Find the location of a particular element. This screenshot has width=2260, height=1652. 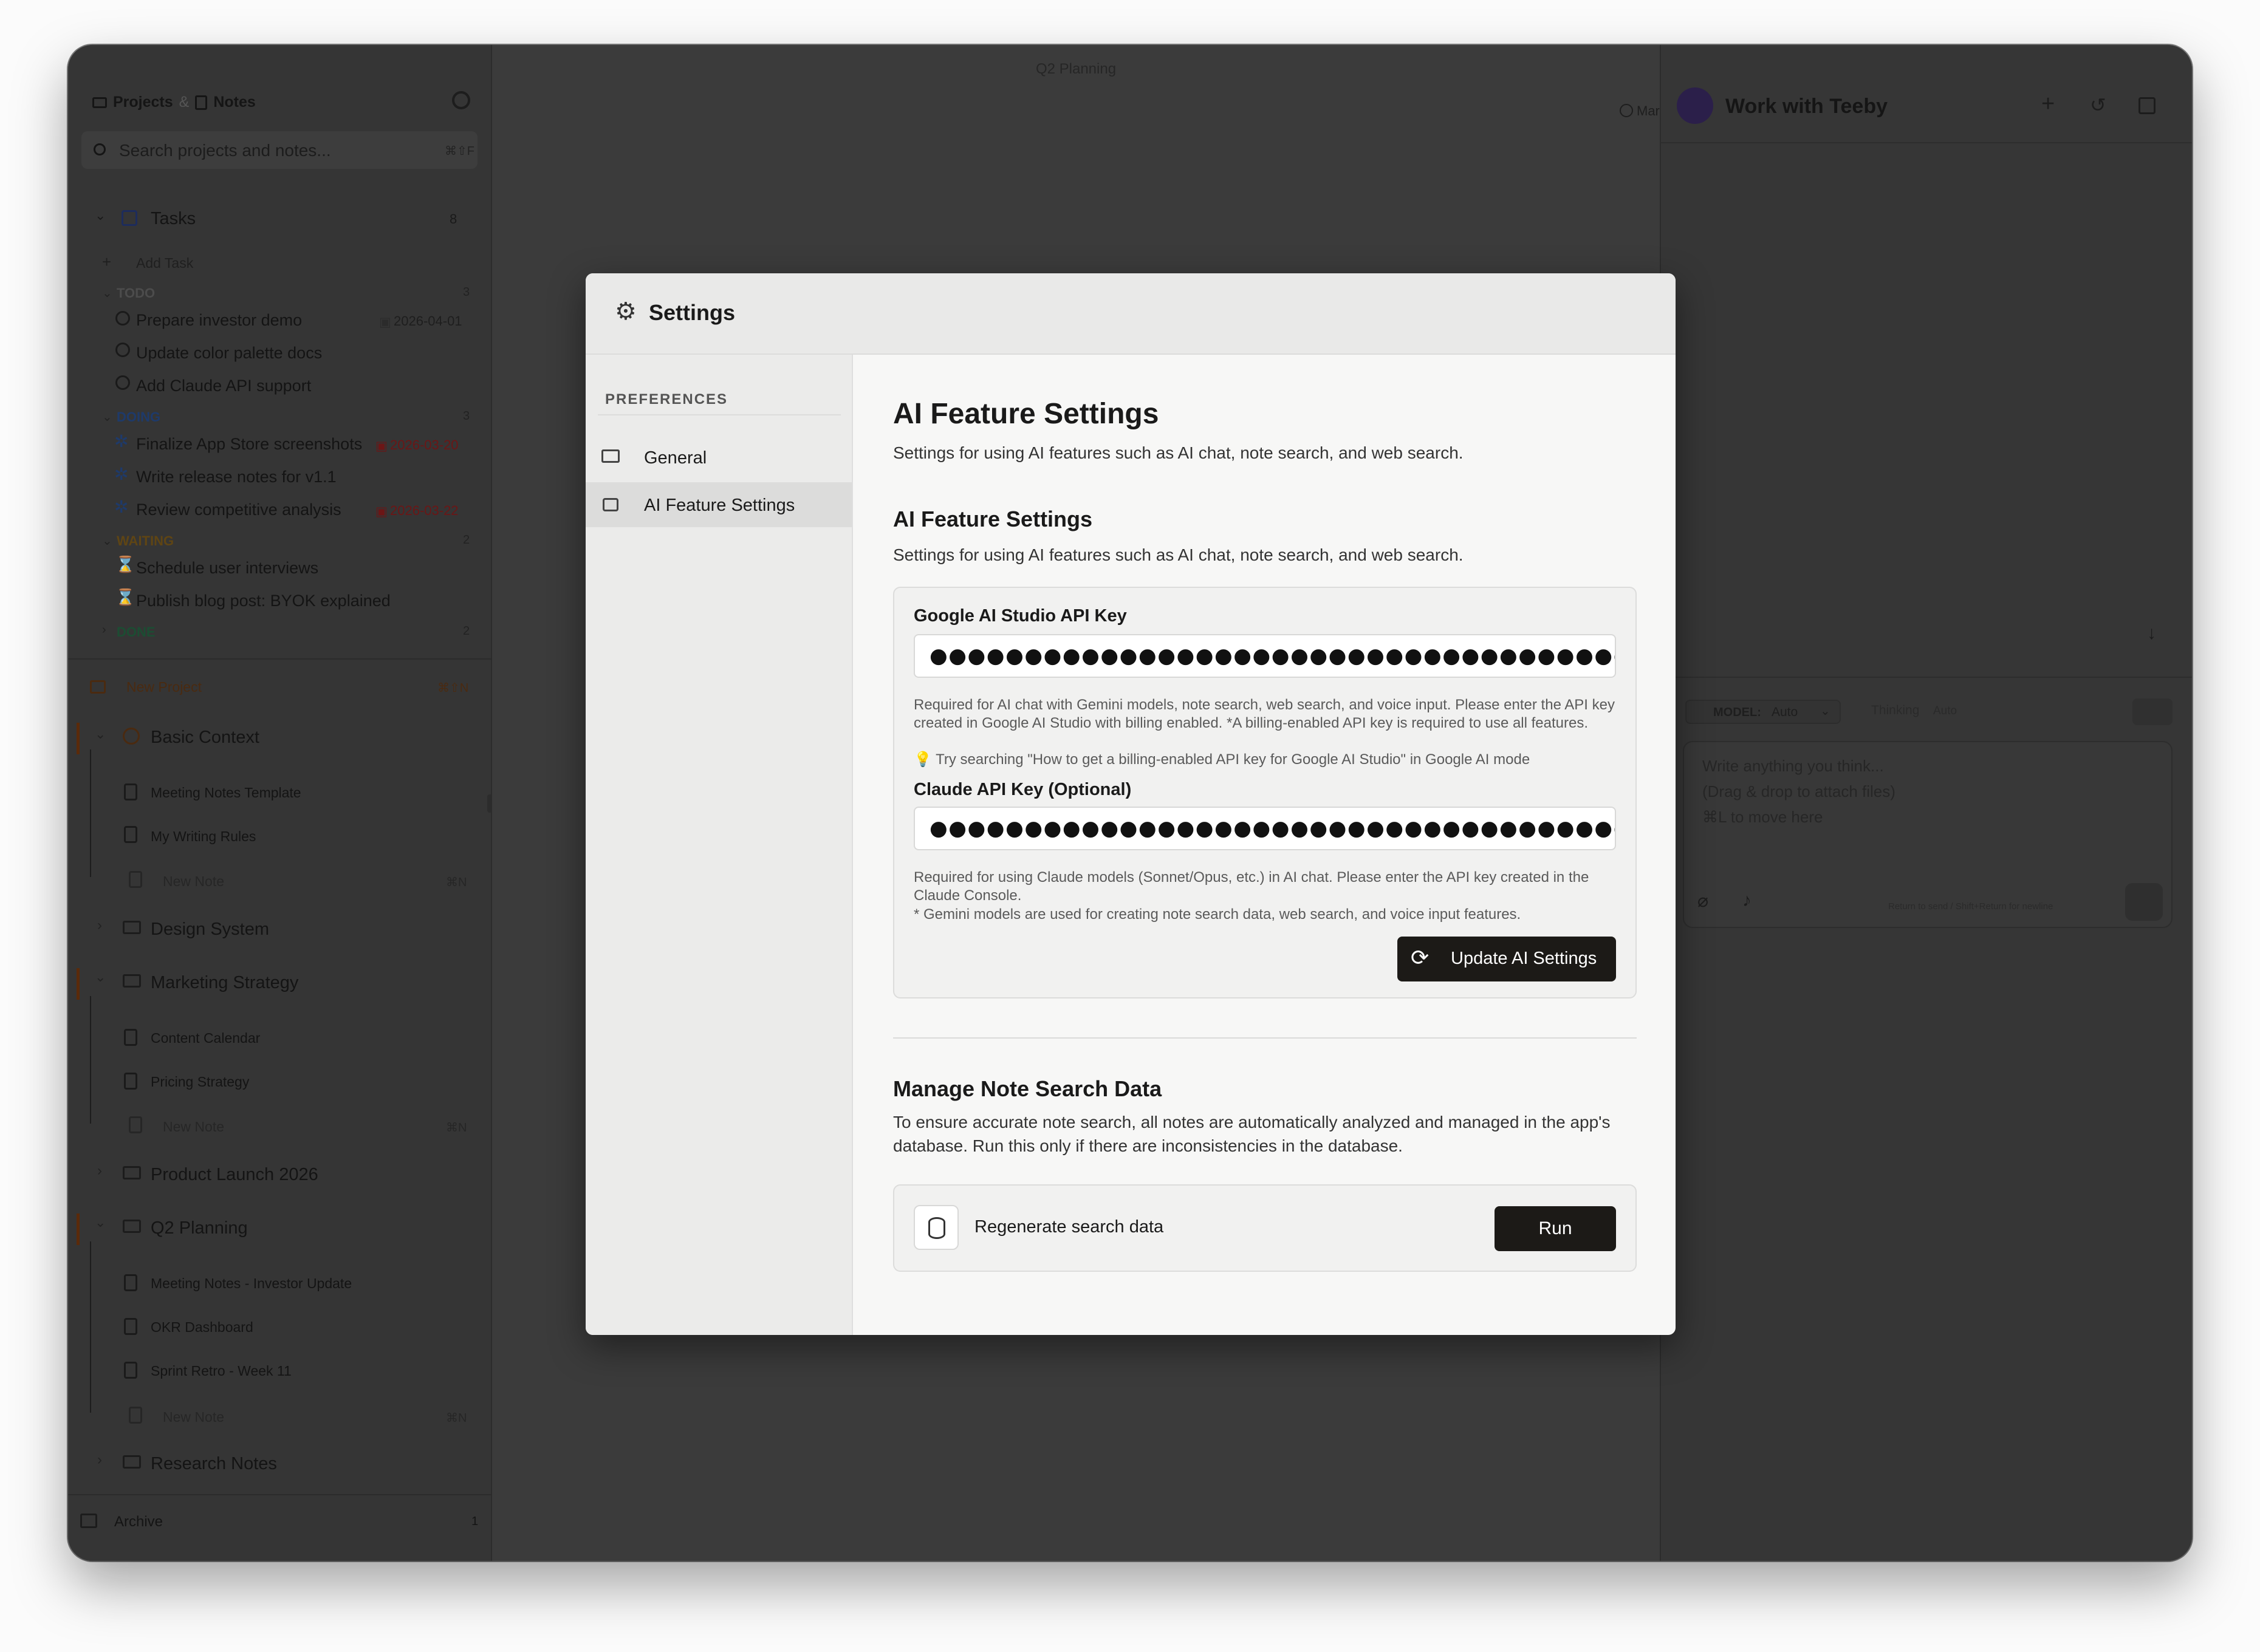

microphone-icon: ♪ is located at coordinates (1747, 900).